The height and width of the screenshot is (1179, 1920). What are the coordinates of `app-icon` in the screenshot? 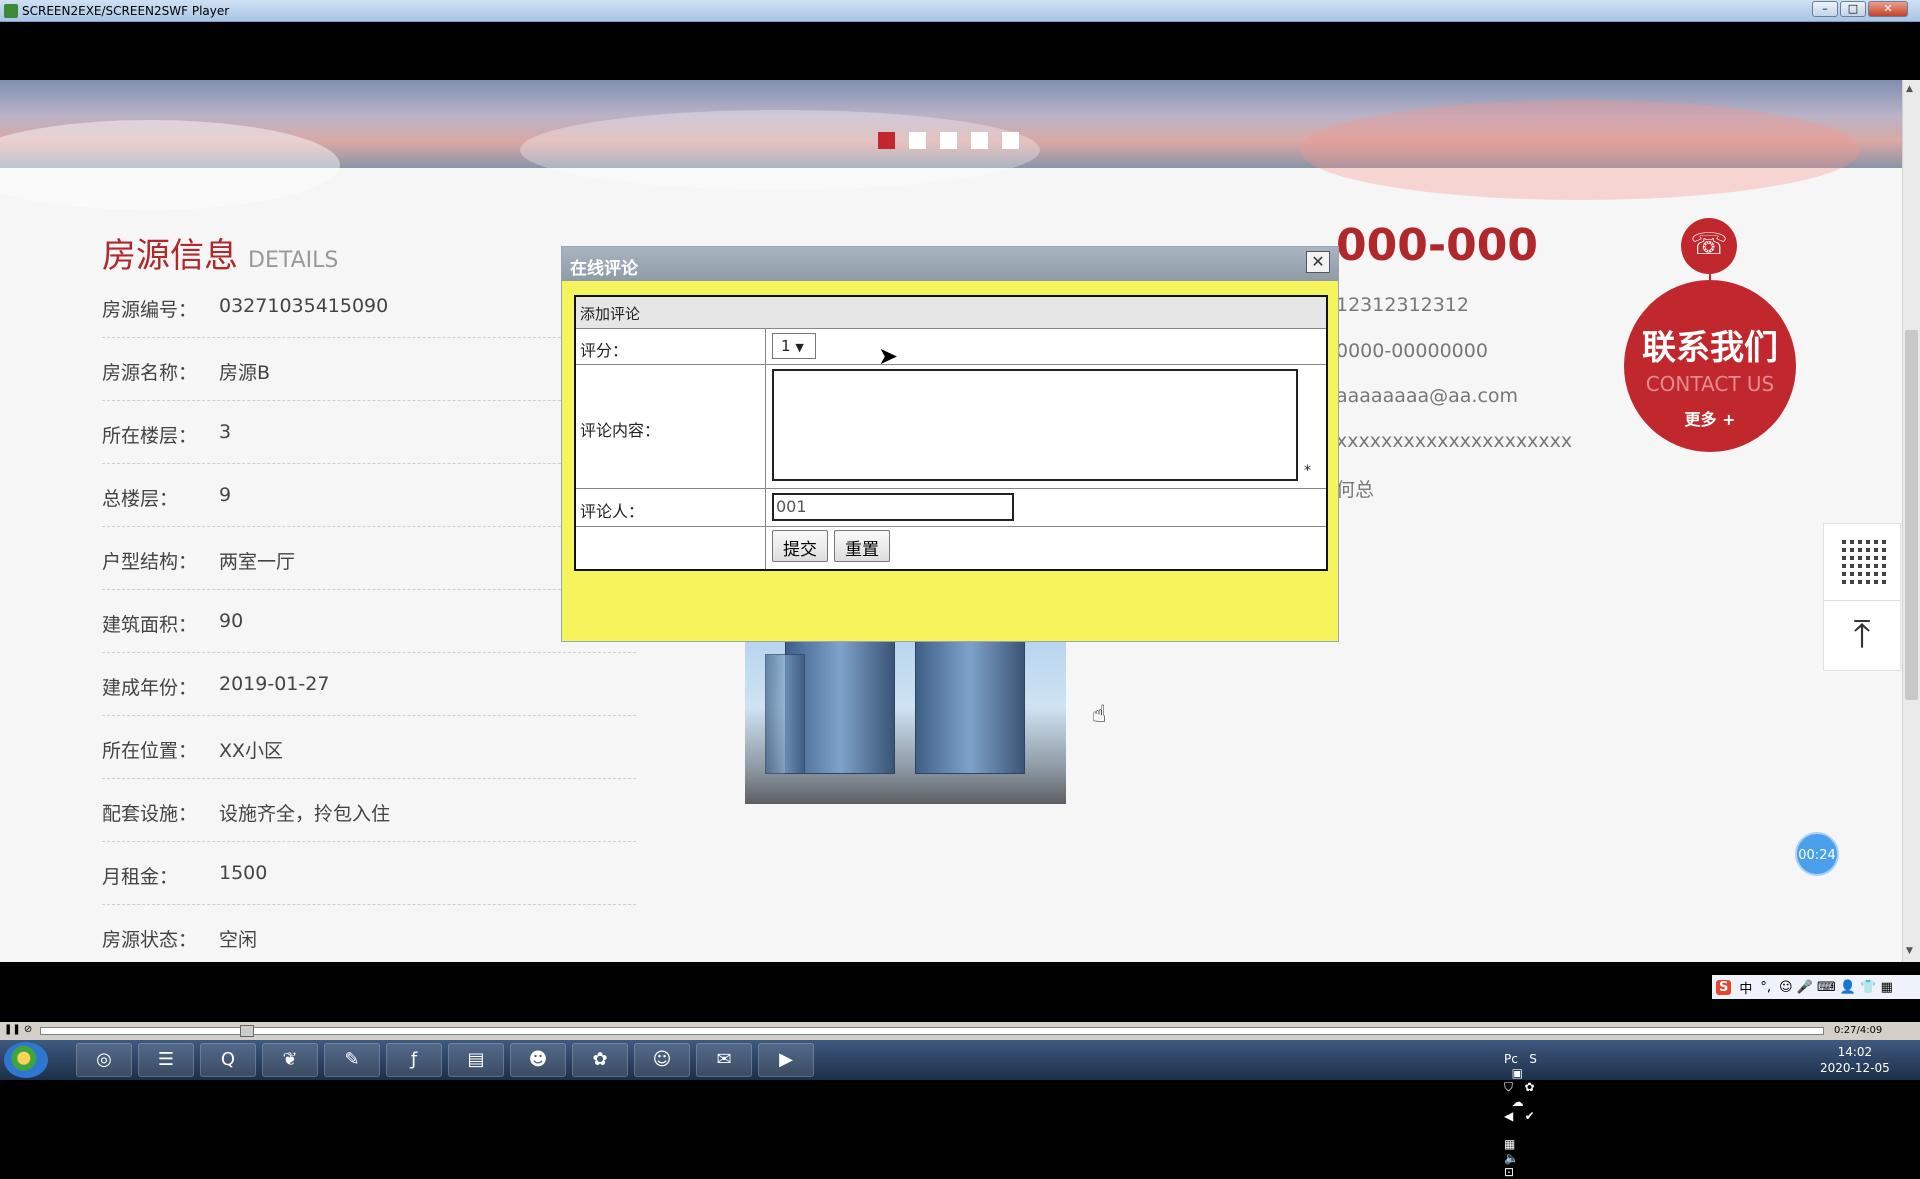 It's located at (11, 11).